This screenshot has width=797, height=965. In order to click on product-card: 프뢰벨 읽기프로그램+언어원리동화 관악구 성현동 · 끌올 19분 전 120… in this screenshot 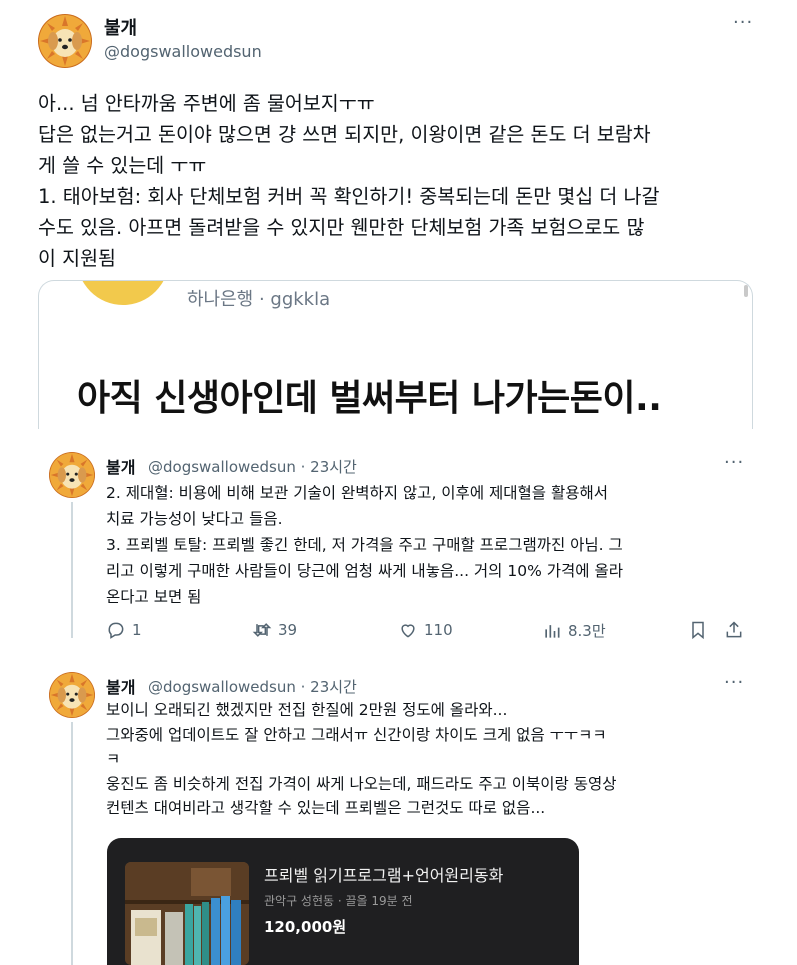, I will do `click(343, 901)`.